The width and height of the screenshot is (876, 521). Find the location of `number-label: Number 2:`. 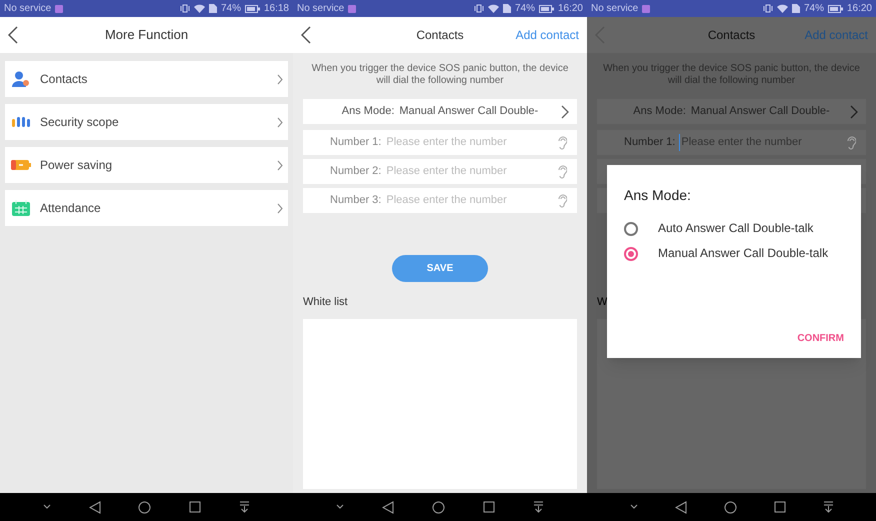

number-label: Number 2: is located at coordinates (356, 172).